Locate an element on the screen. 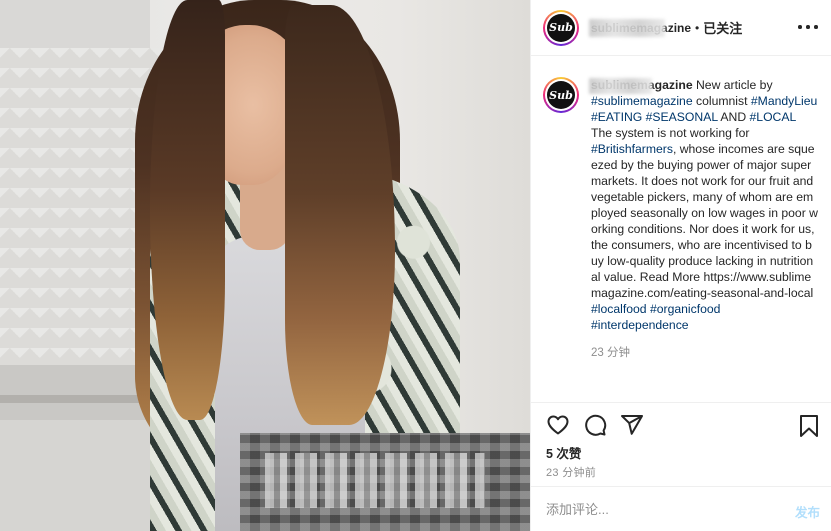 This screenshot has height=531, width=831. avatar-logo: Sub is located at coordinates (561, 27).